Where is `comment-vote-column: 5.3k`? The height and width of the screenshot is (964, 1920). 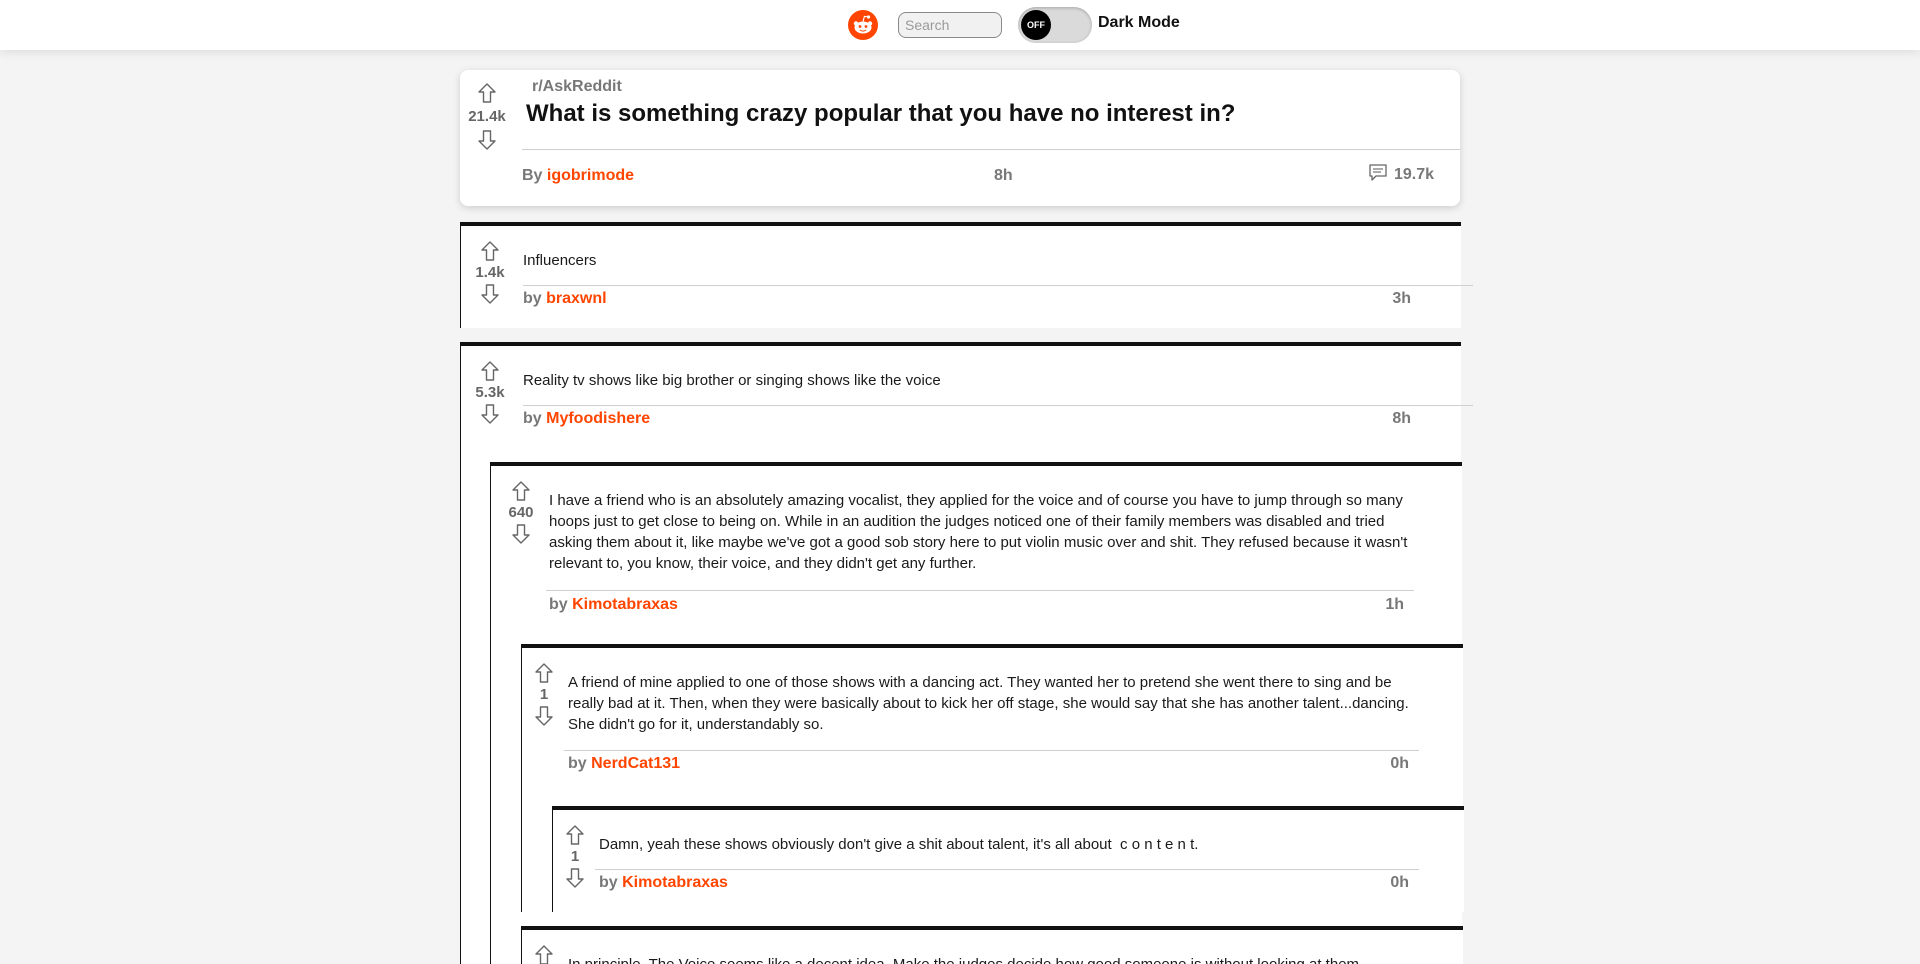 comment-vote-column: 5.3k is located at coordinates (490, 392).